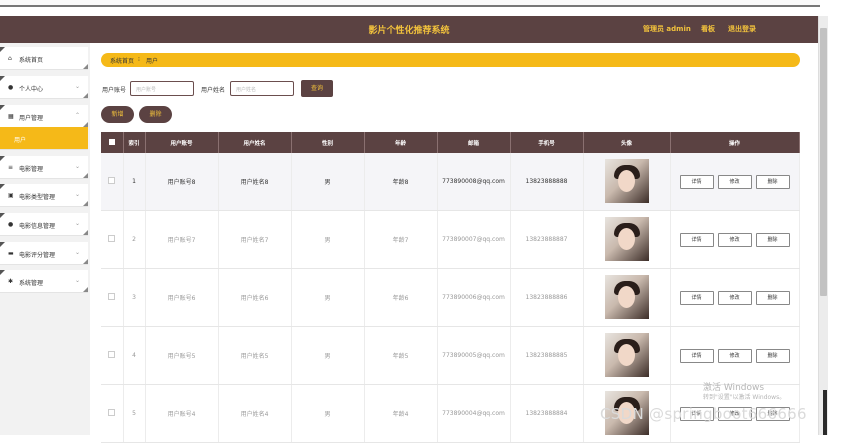 The height and width of the screenshot is (443, 853). What do you see at coordinates (11, 195) in the screenshot?
I see `folder-icon: ▣` at bounding box center [11, 195].